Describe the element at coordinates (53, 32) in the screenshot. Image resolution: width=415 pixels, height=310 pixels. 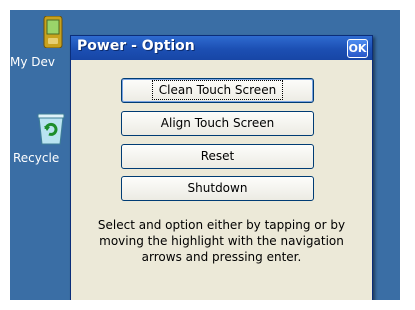
I see `handheld-device-icon` at that location.